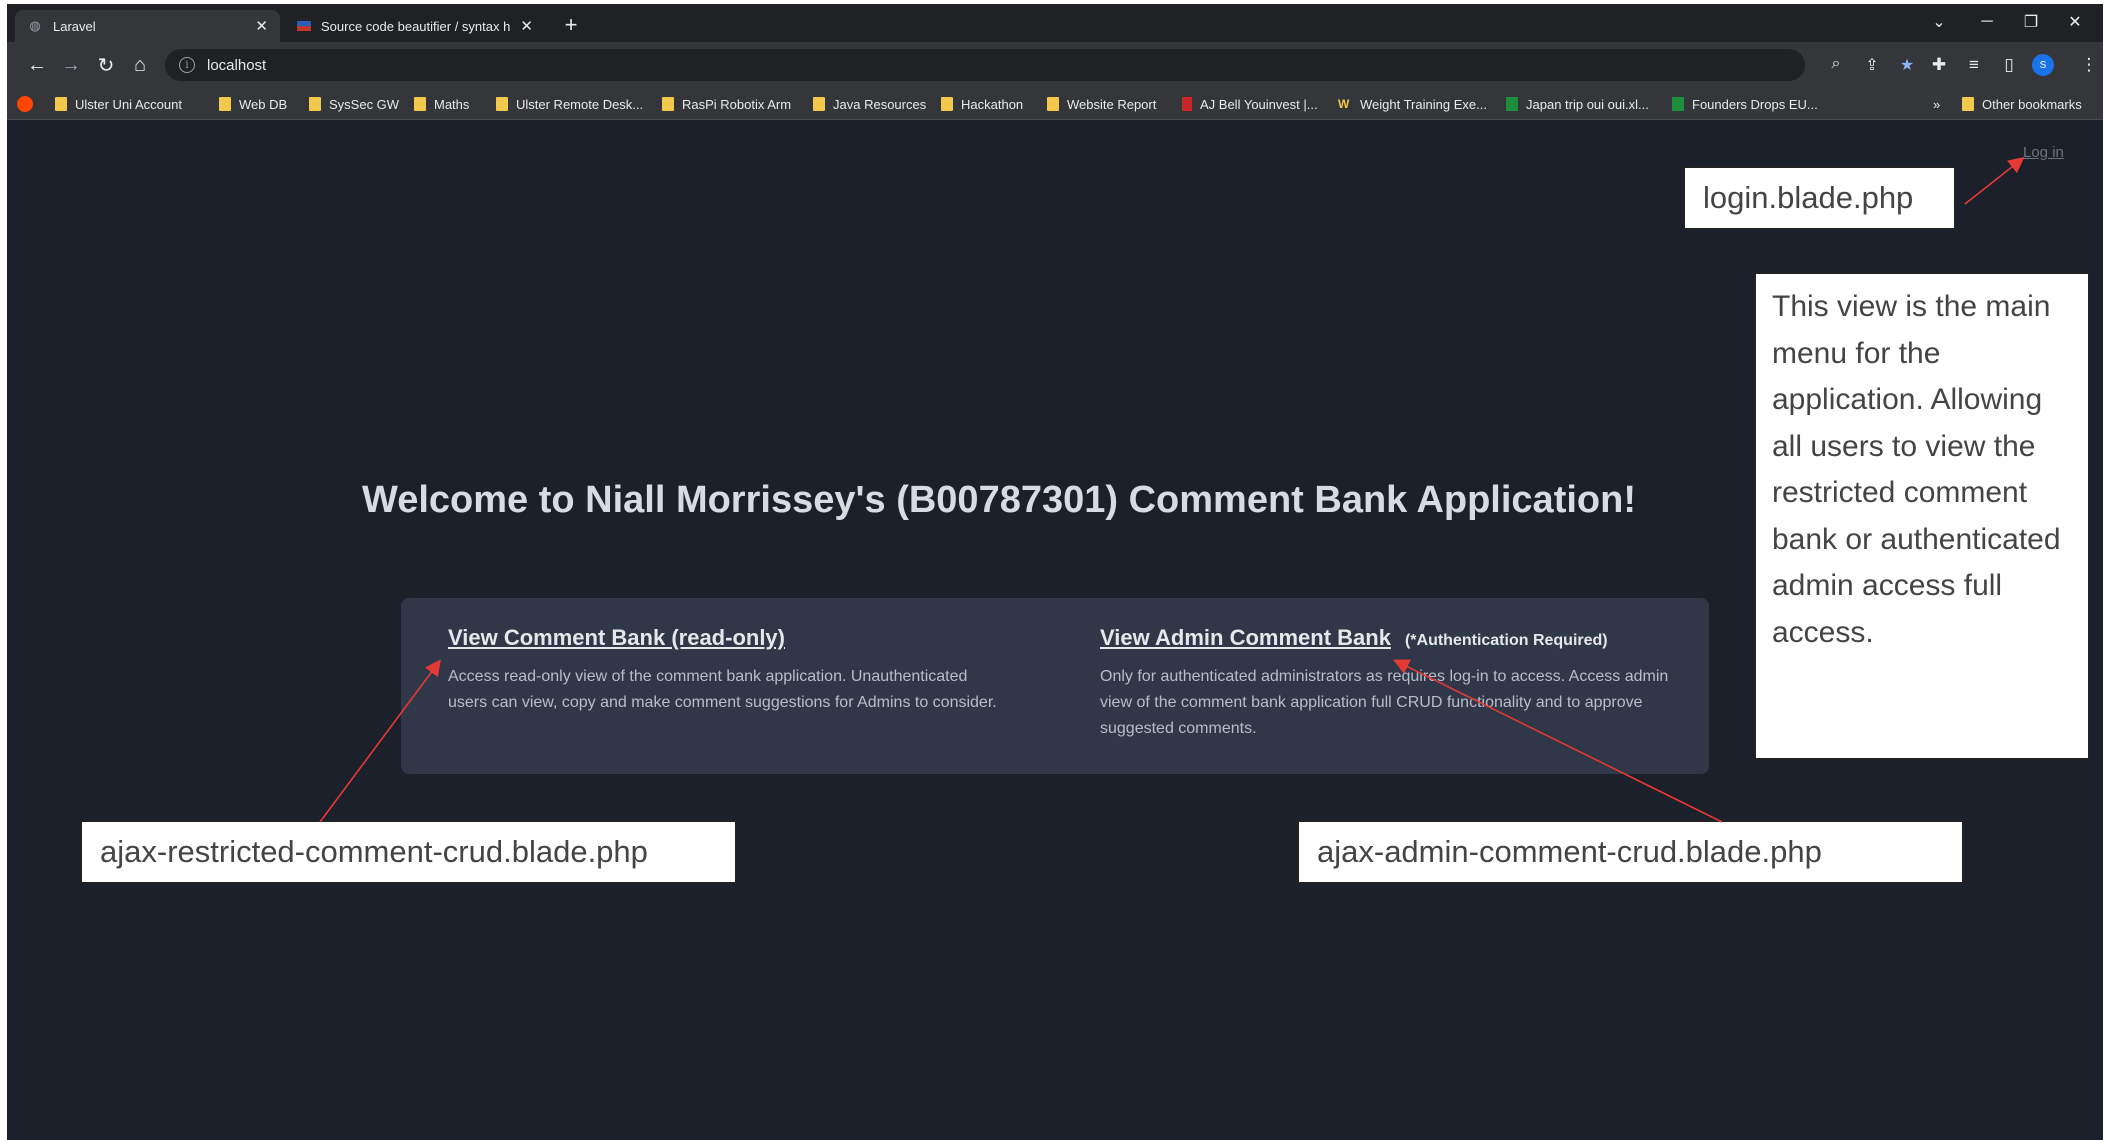  I want to click on menu-icon: ⋮, so click(2089, 65).